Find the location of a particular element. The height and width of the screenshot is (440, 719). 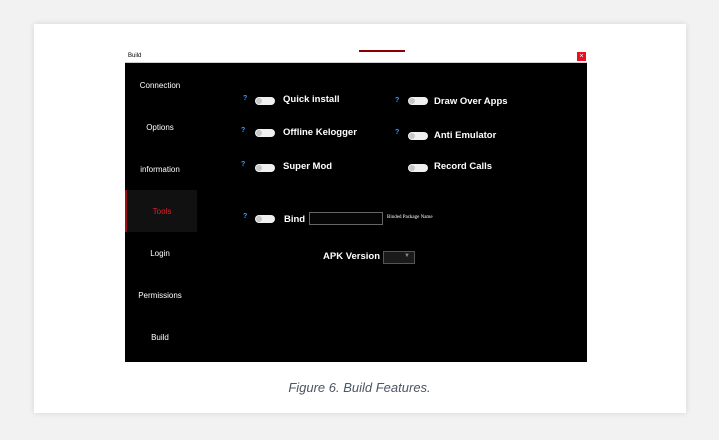

binded-package-input is located at coordinates (346, 218).